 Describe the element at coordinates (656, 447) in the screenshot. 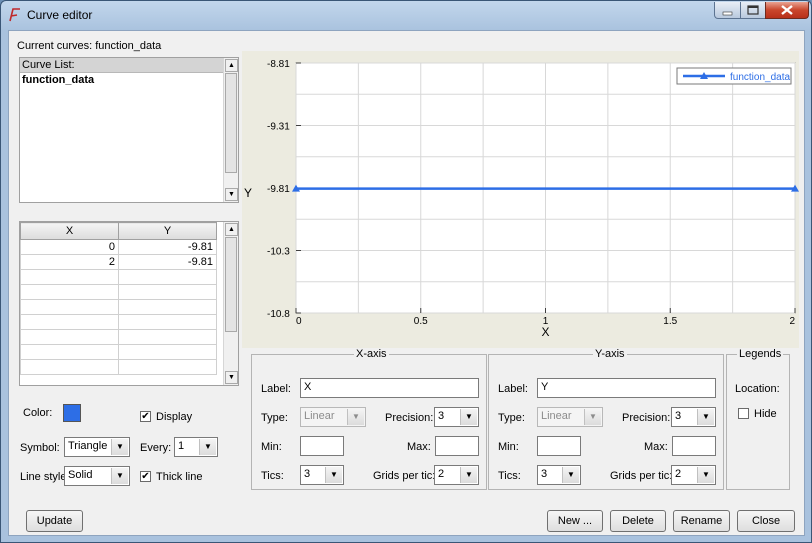

I see `y-max-label: Max:` at that location.